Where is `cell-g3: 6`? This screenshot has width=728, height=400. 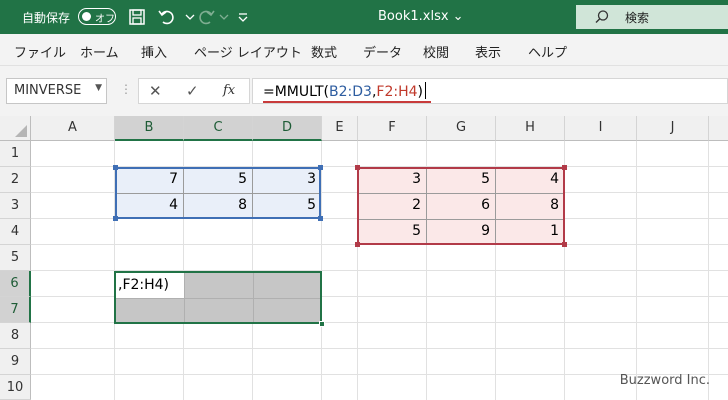 cell-g3: 6 is located at coordinates (461, 205).